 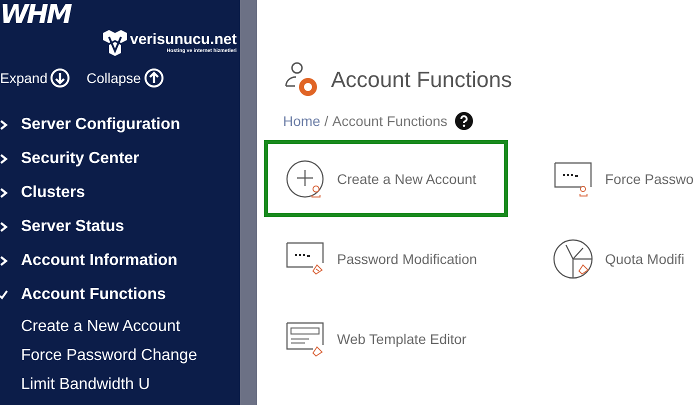 I want to click on breadcrumb-current: Account Functions, so click(x=390, y=121).